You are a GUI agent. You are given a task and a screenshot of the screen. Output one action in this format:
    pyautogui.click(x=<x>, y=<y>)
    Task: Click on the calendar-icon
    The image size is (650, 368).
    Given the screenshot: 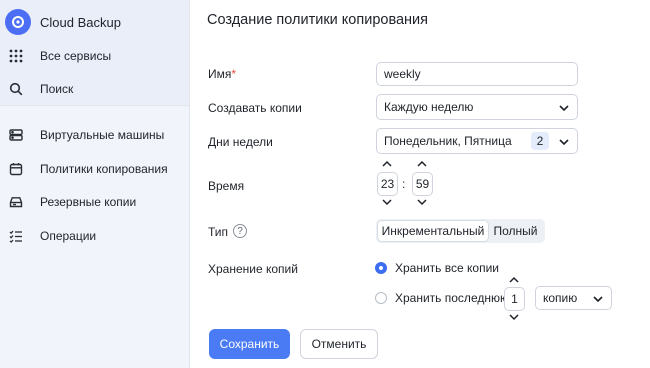 What is the action you would take?
    pyautogui.click(x=16, y=169)
    